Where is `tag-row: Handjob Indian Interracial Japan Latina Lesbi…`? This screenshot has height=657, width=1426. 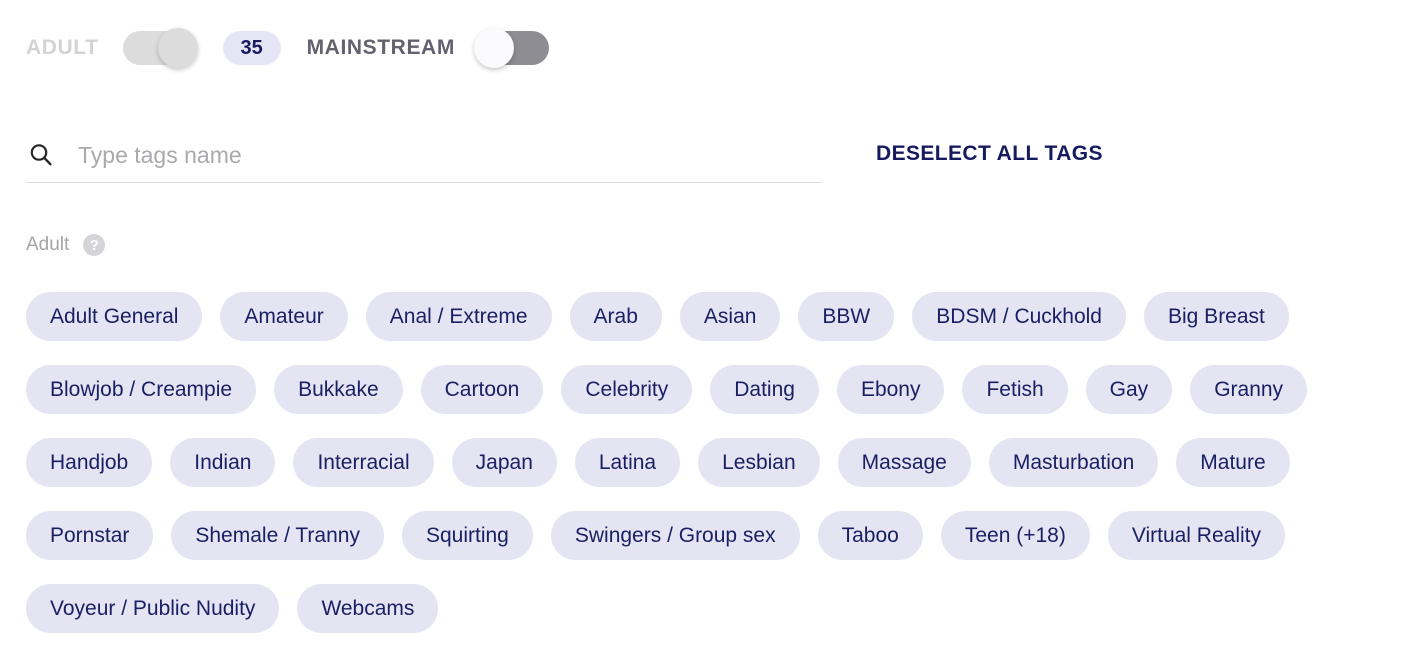
tag-row: Handjob Indian Interracial Japan Latina Lesbi… is located at coordinates (717, 462).